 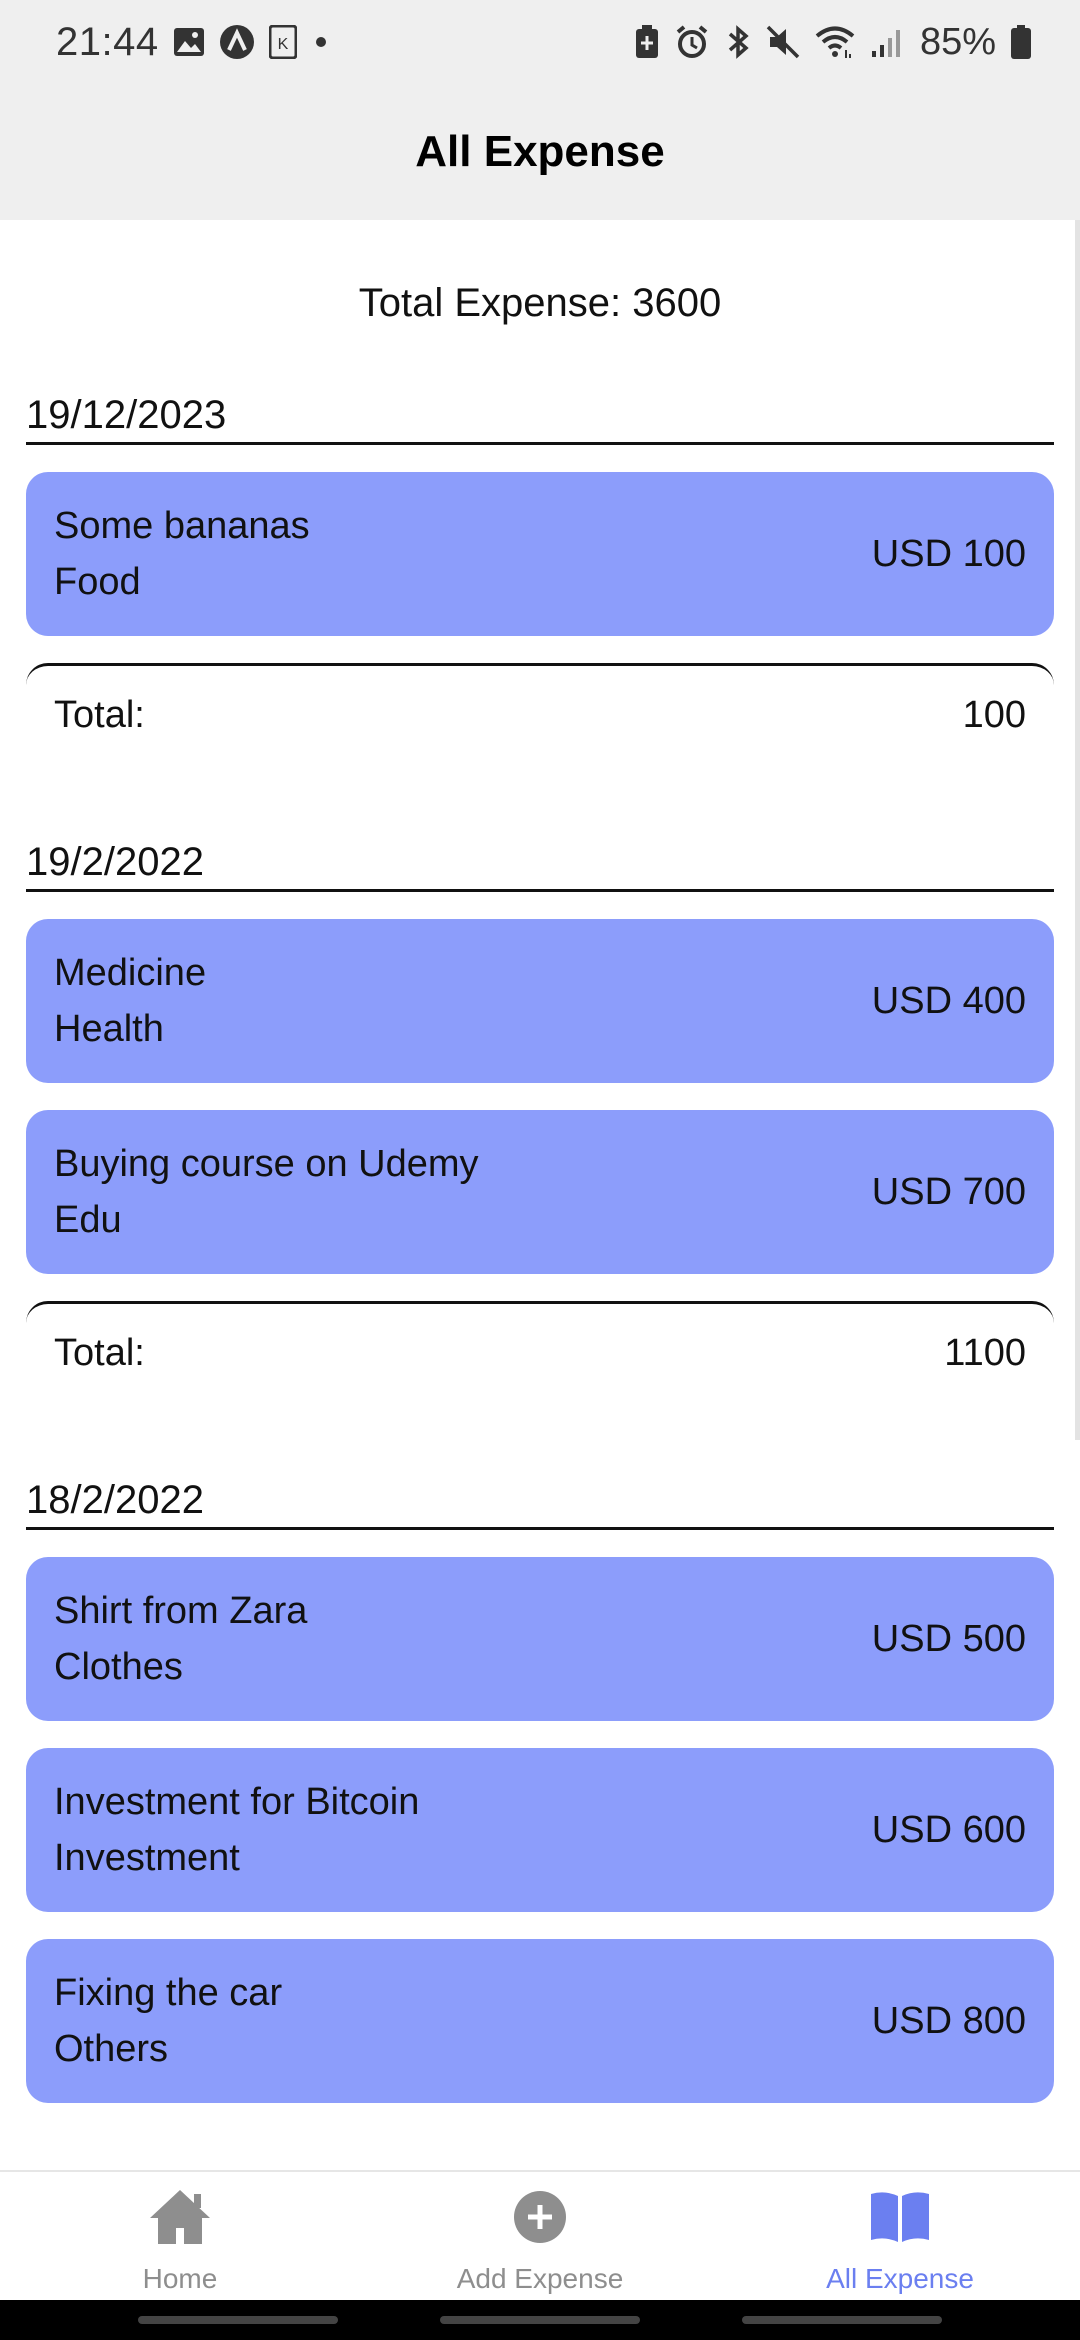 What do you see at coordinates (97, 582) in the screenshot?
I see `expense-category: Food` at bounding box center [97, 582].